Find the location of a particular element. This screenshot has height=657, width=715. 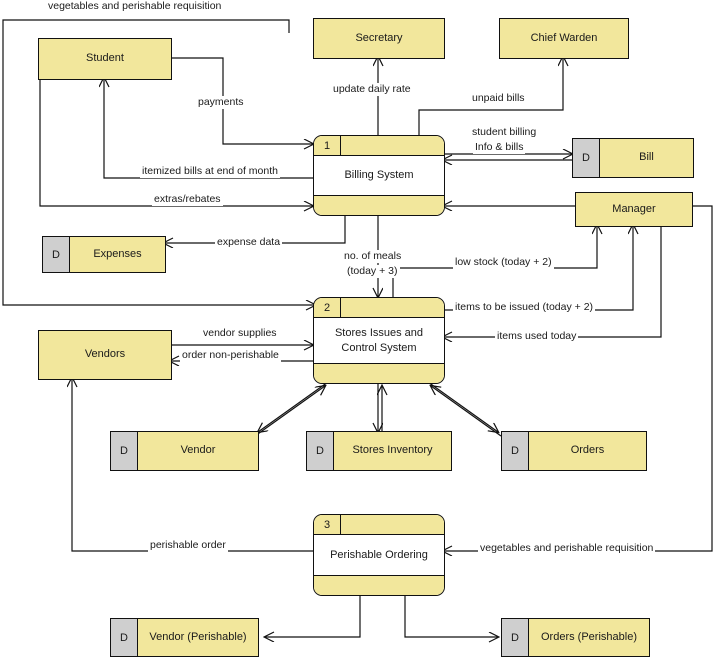

process-billing-system: 1 Billing System is located at coordinates (379, 175).